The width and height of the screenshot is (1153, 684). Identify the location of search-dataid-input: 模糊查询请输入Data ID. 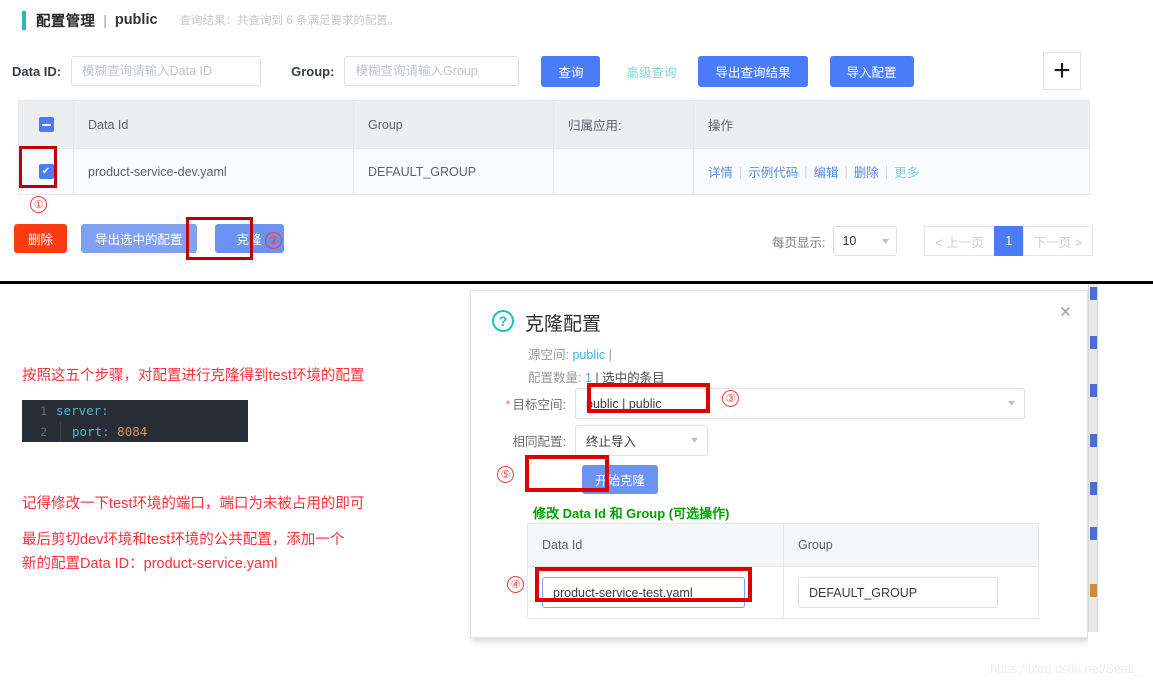
(166, 71).